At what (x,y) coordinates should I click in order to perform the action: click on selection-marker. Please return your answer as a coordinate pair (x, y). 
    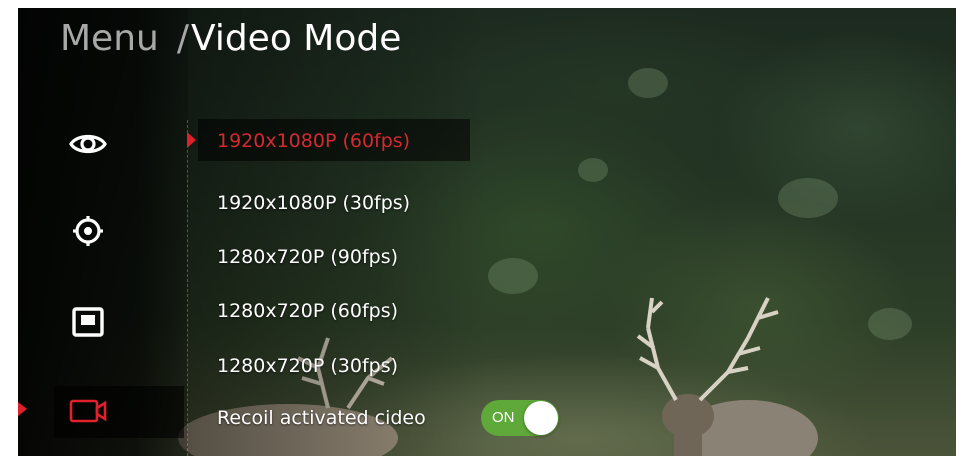
    Looking at the image, I should click on (191, 140).